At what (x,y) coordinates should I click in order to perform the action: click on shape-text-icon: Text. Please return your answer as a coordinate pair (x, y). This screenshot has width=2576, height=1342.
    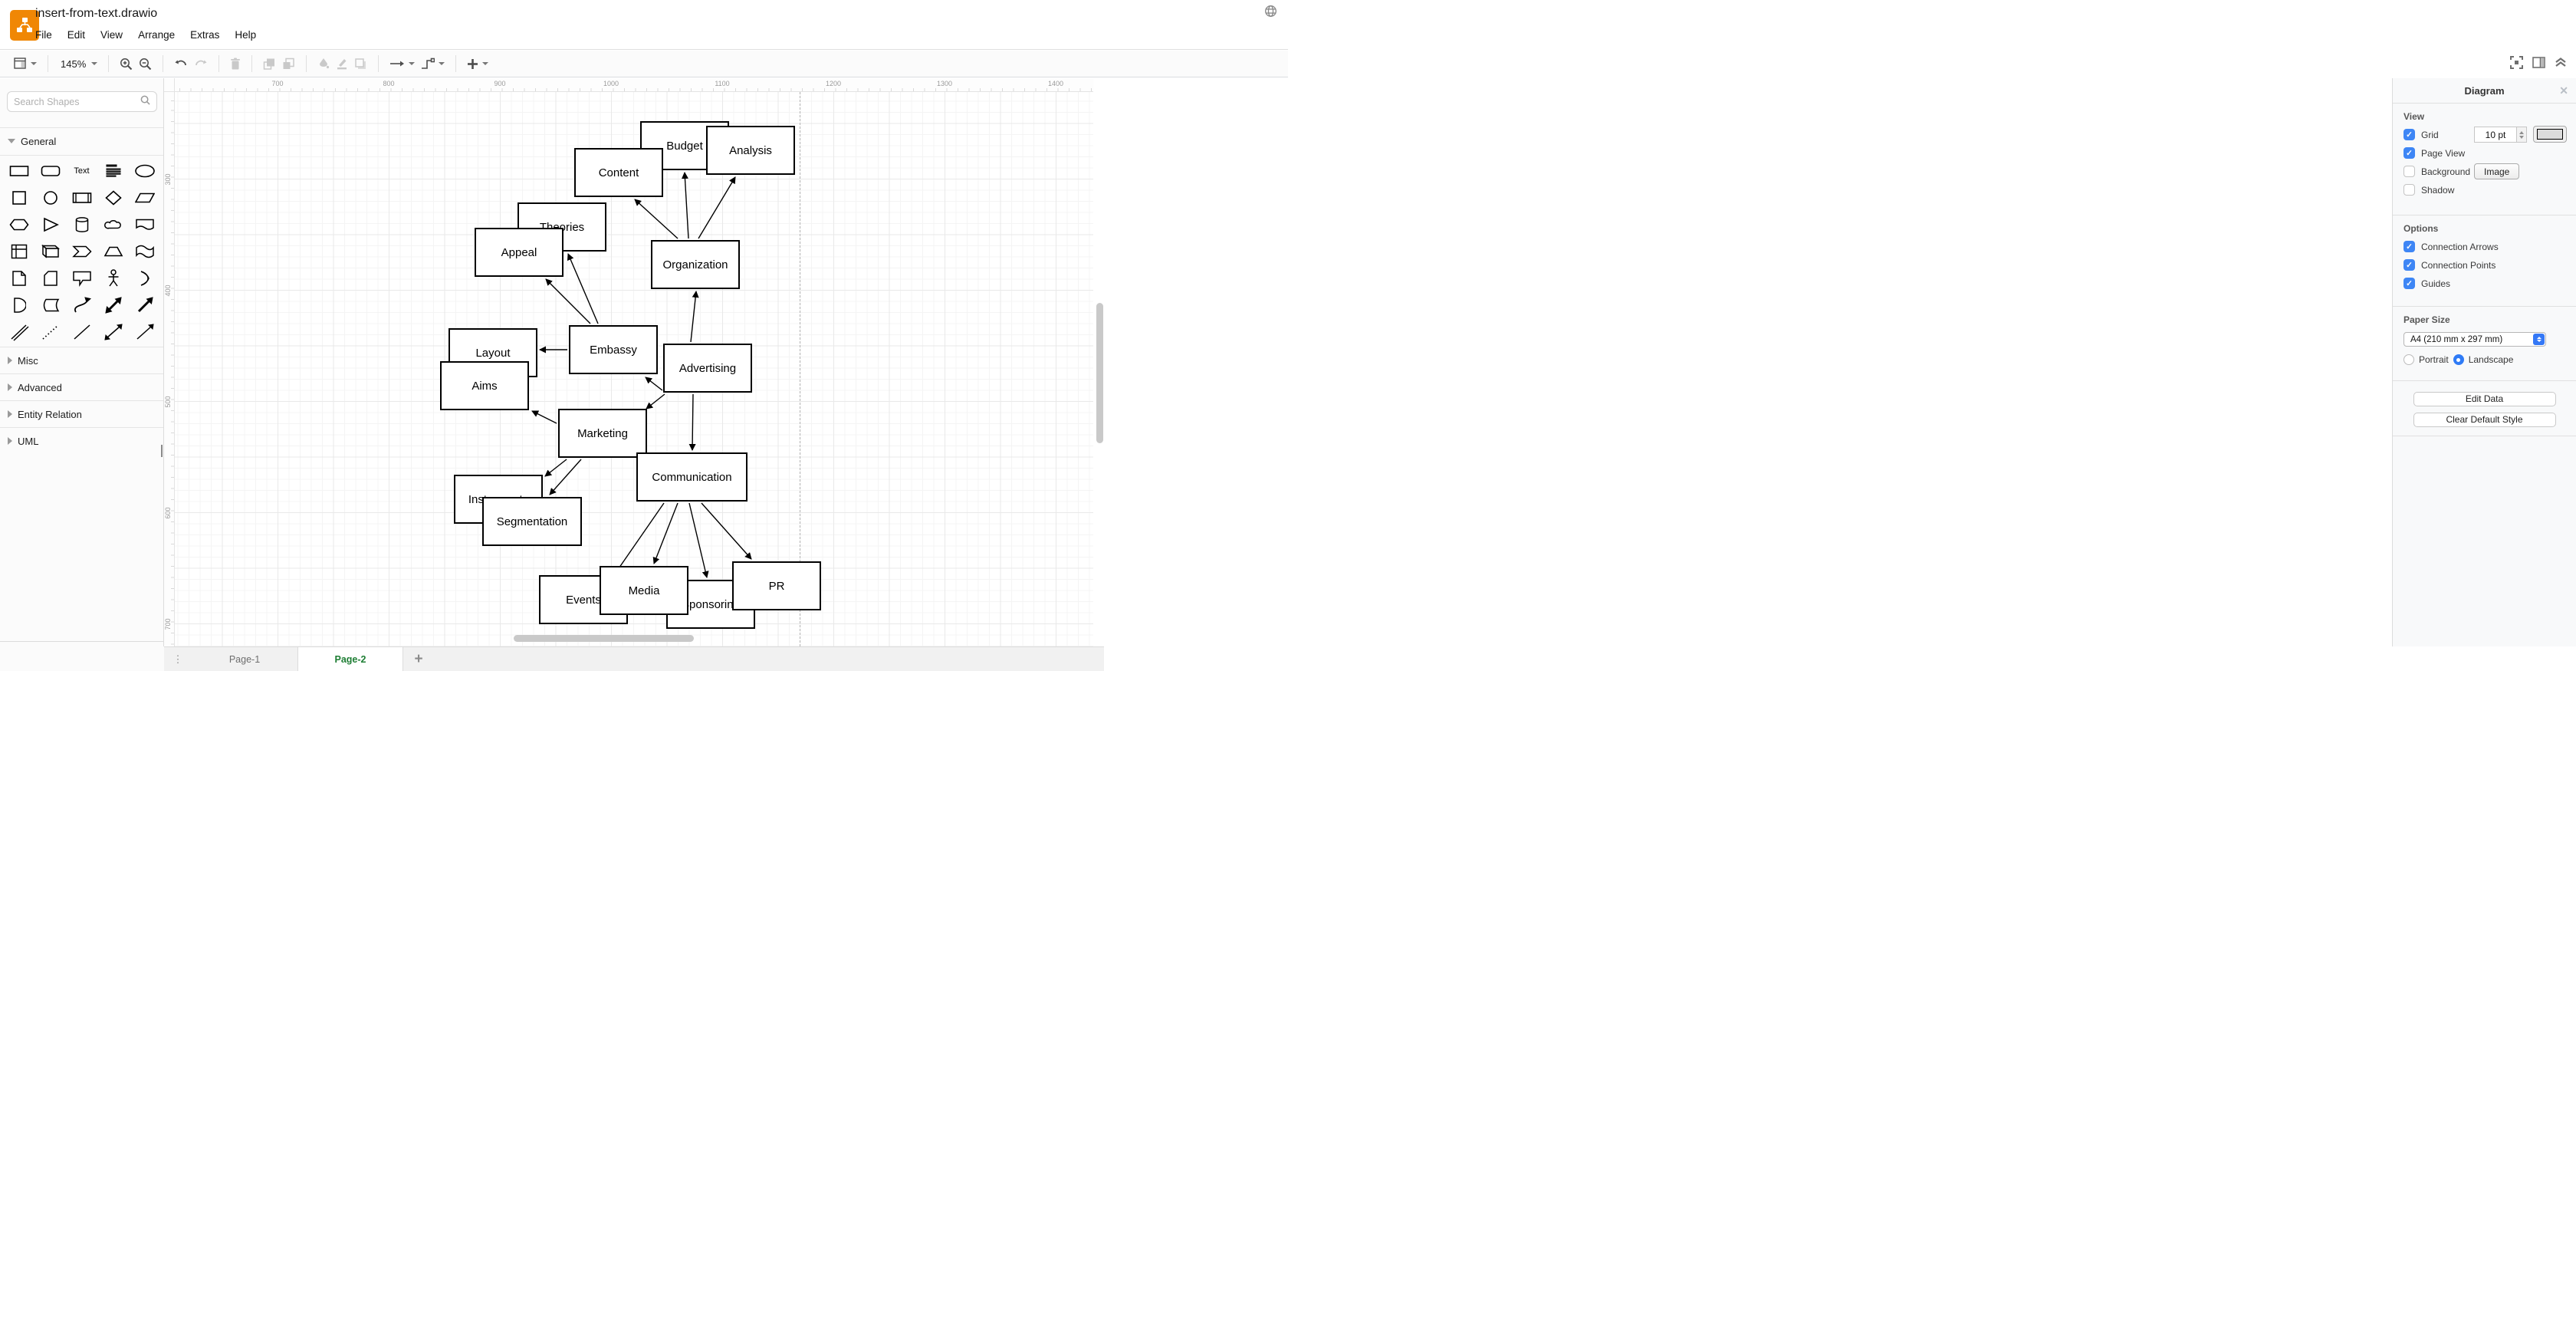
    Looking at the image, I should click on (81, 170).